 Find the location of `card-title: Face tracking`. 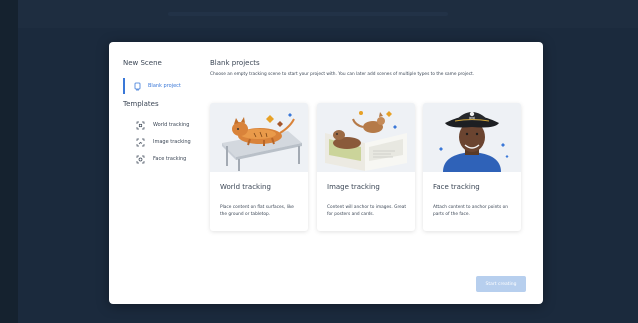

card-title: Face tracking is located at coordinates (456, 187).